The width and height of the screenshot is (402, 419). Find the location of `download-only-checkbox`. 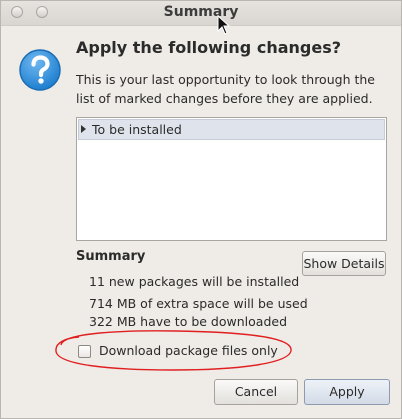

download-only-checkbox is located at coordinates (84, 351).